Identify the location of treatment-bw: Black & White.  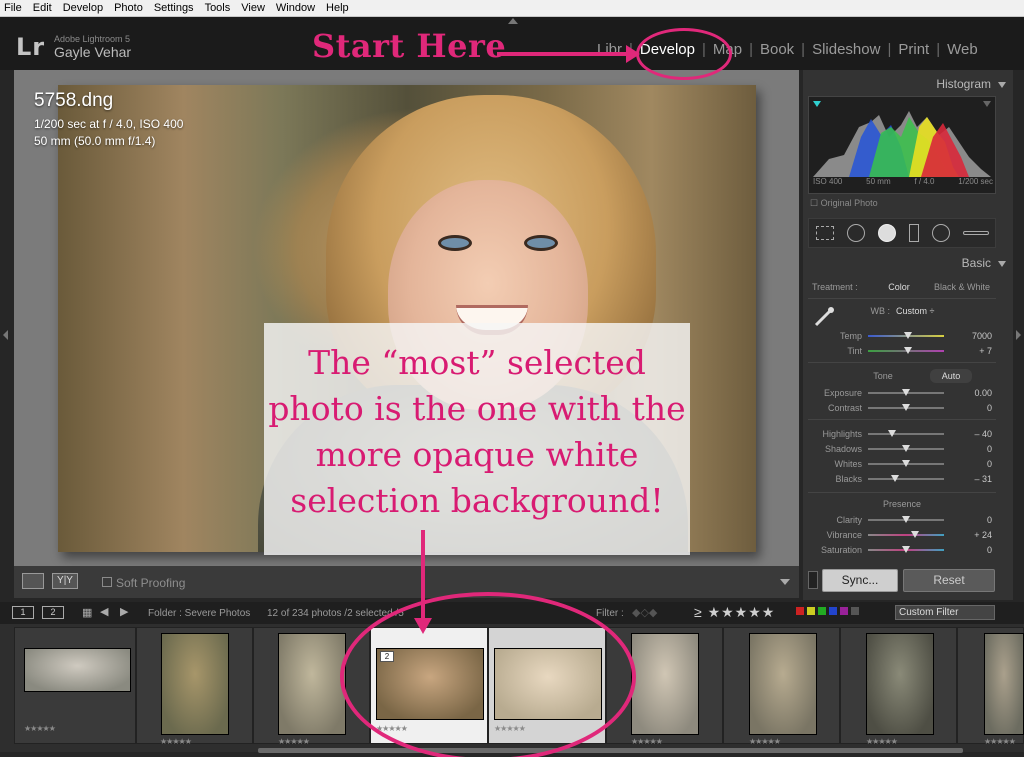
(962, 287).